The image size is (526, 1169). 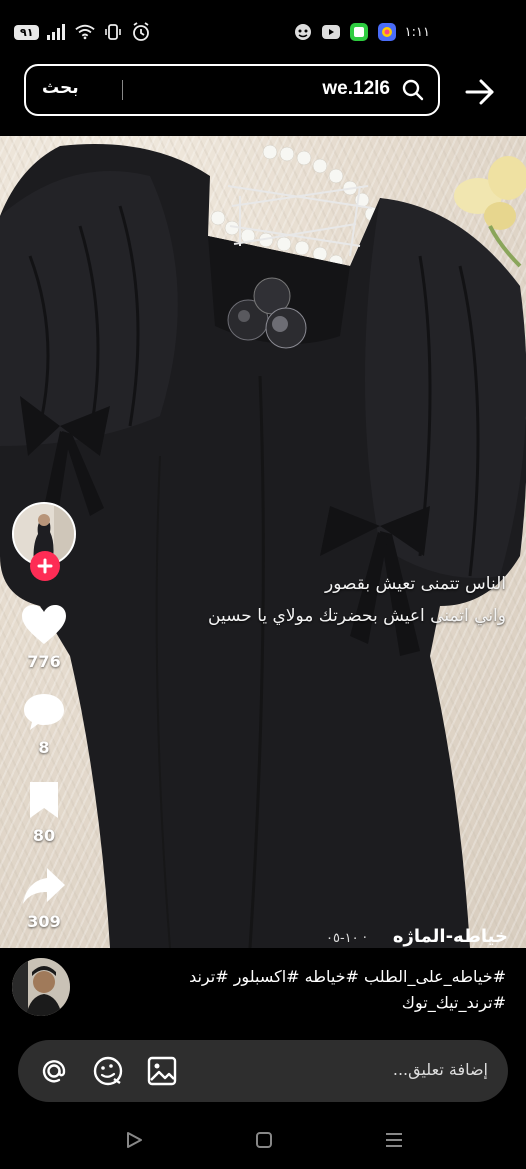 I want to click on emoji-icon, so click(x=108, y=1071).